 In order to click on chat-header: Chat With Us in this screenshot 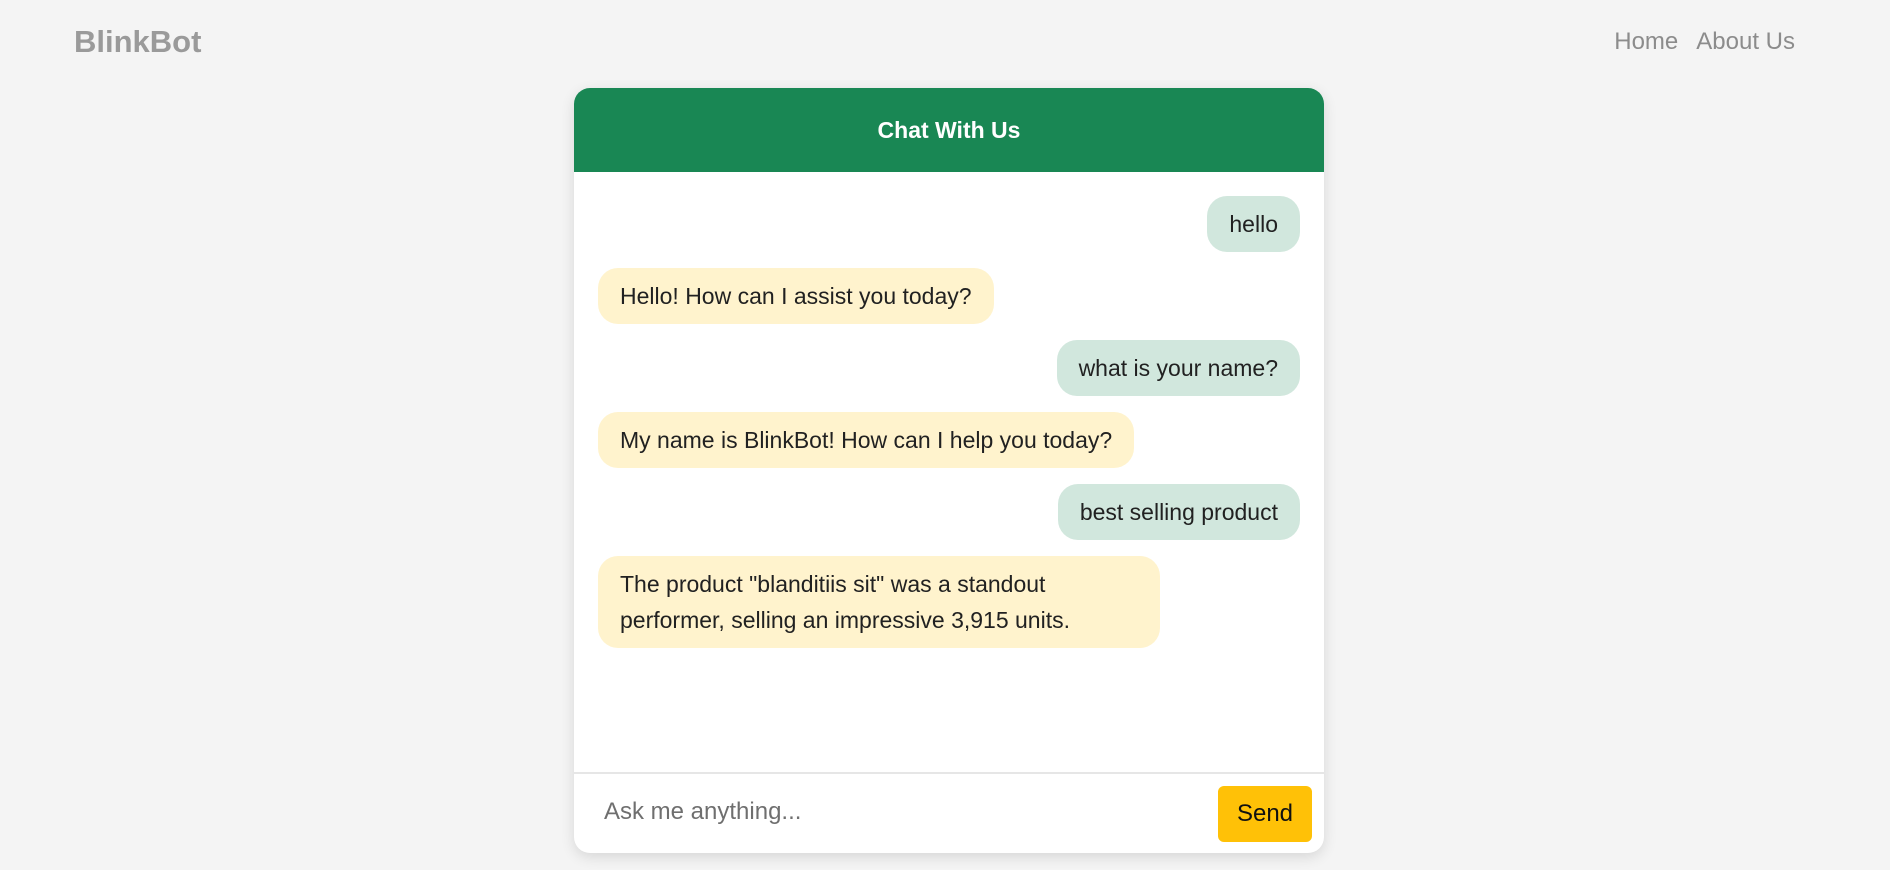, I will do `click(949, 130)`.